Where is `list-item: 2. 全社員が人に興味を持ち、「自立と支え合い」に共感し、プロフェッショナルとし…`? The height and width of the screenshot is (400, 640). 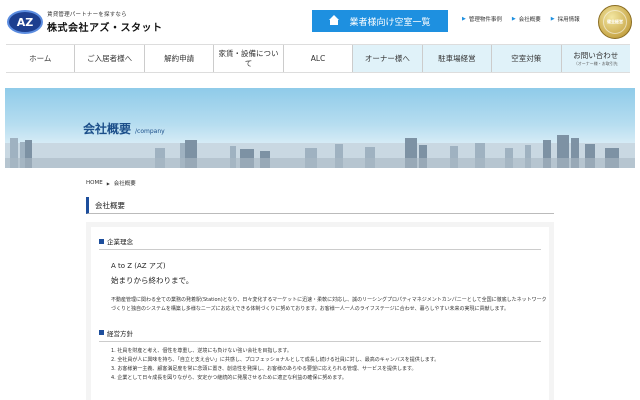 list-item: 2. 全社員が人に興味を持ち、「自立と支え合い」に共感し、プロフェッショナルとし… is located at coordinates (275, 359).